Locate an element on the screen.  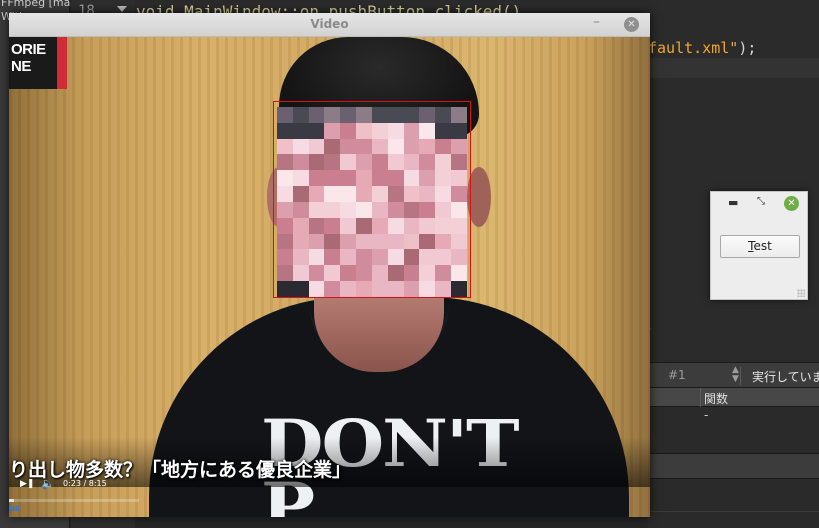
column-separator is located at coordinates (700, 397).